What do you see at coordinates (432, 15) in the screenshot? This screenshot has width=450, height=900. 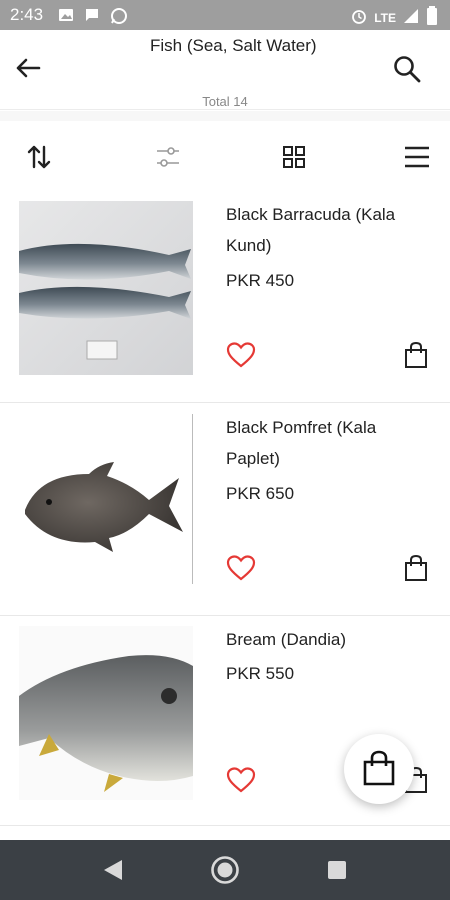 I see `battery-icon` at bounding box center [432, 15].